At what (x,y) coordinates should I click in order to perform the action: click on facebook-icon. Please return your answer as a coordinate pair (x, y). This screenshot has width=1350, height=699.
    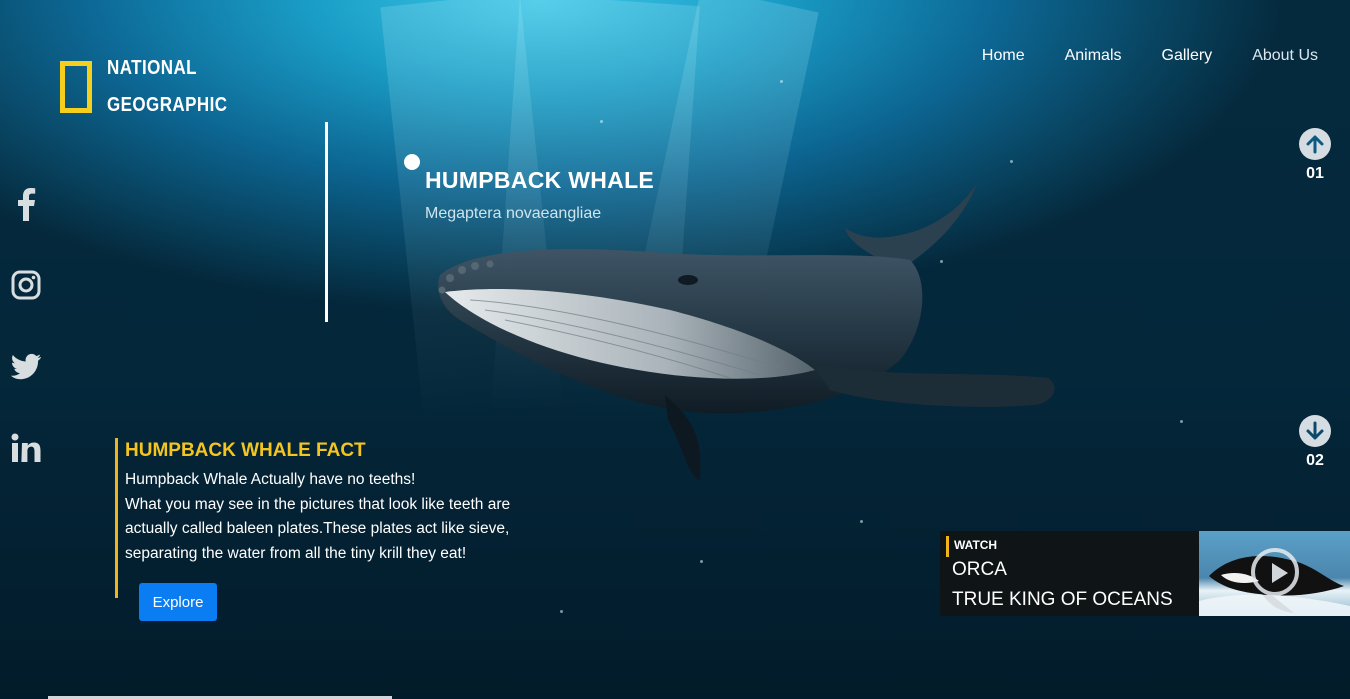
    Looking at the image, I should click on (26, 204).